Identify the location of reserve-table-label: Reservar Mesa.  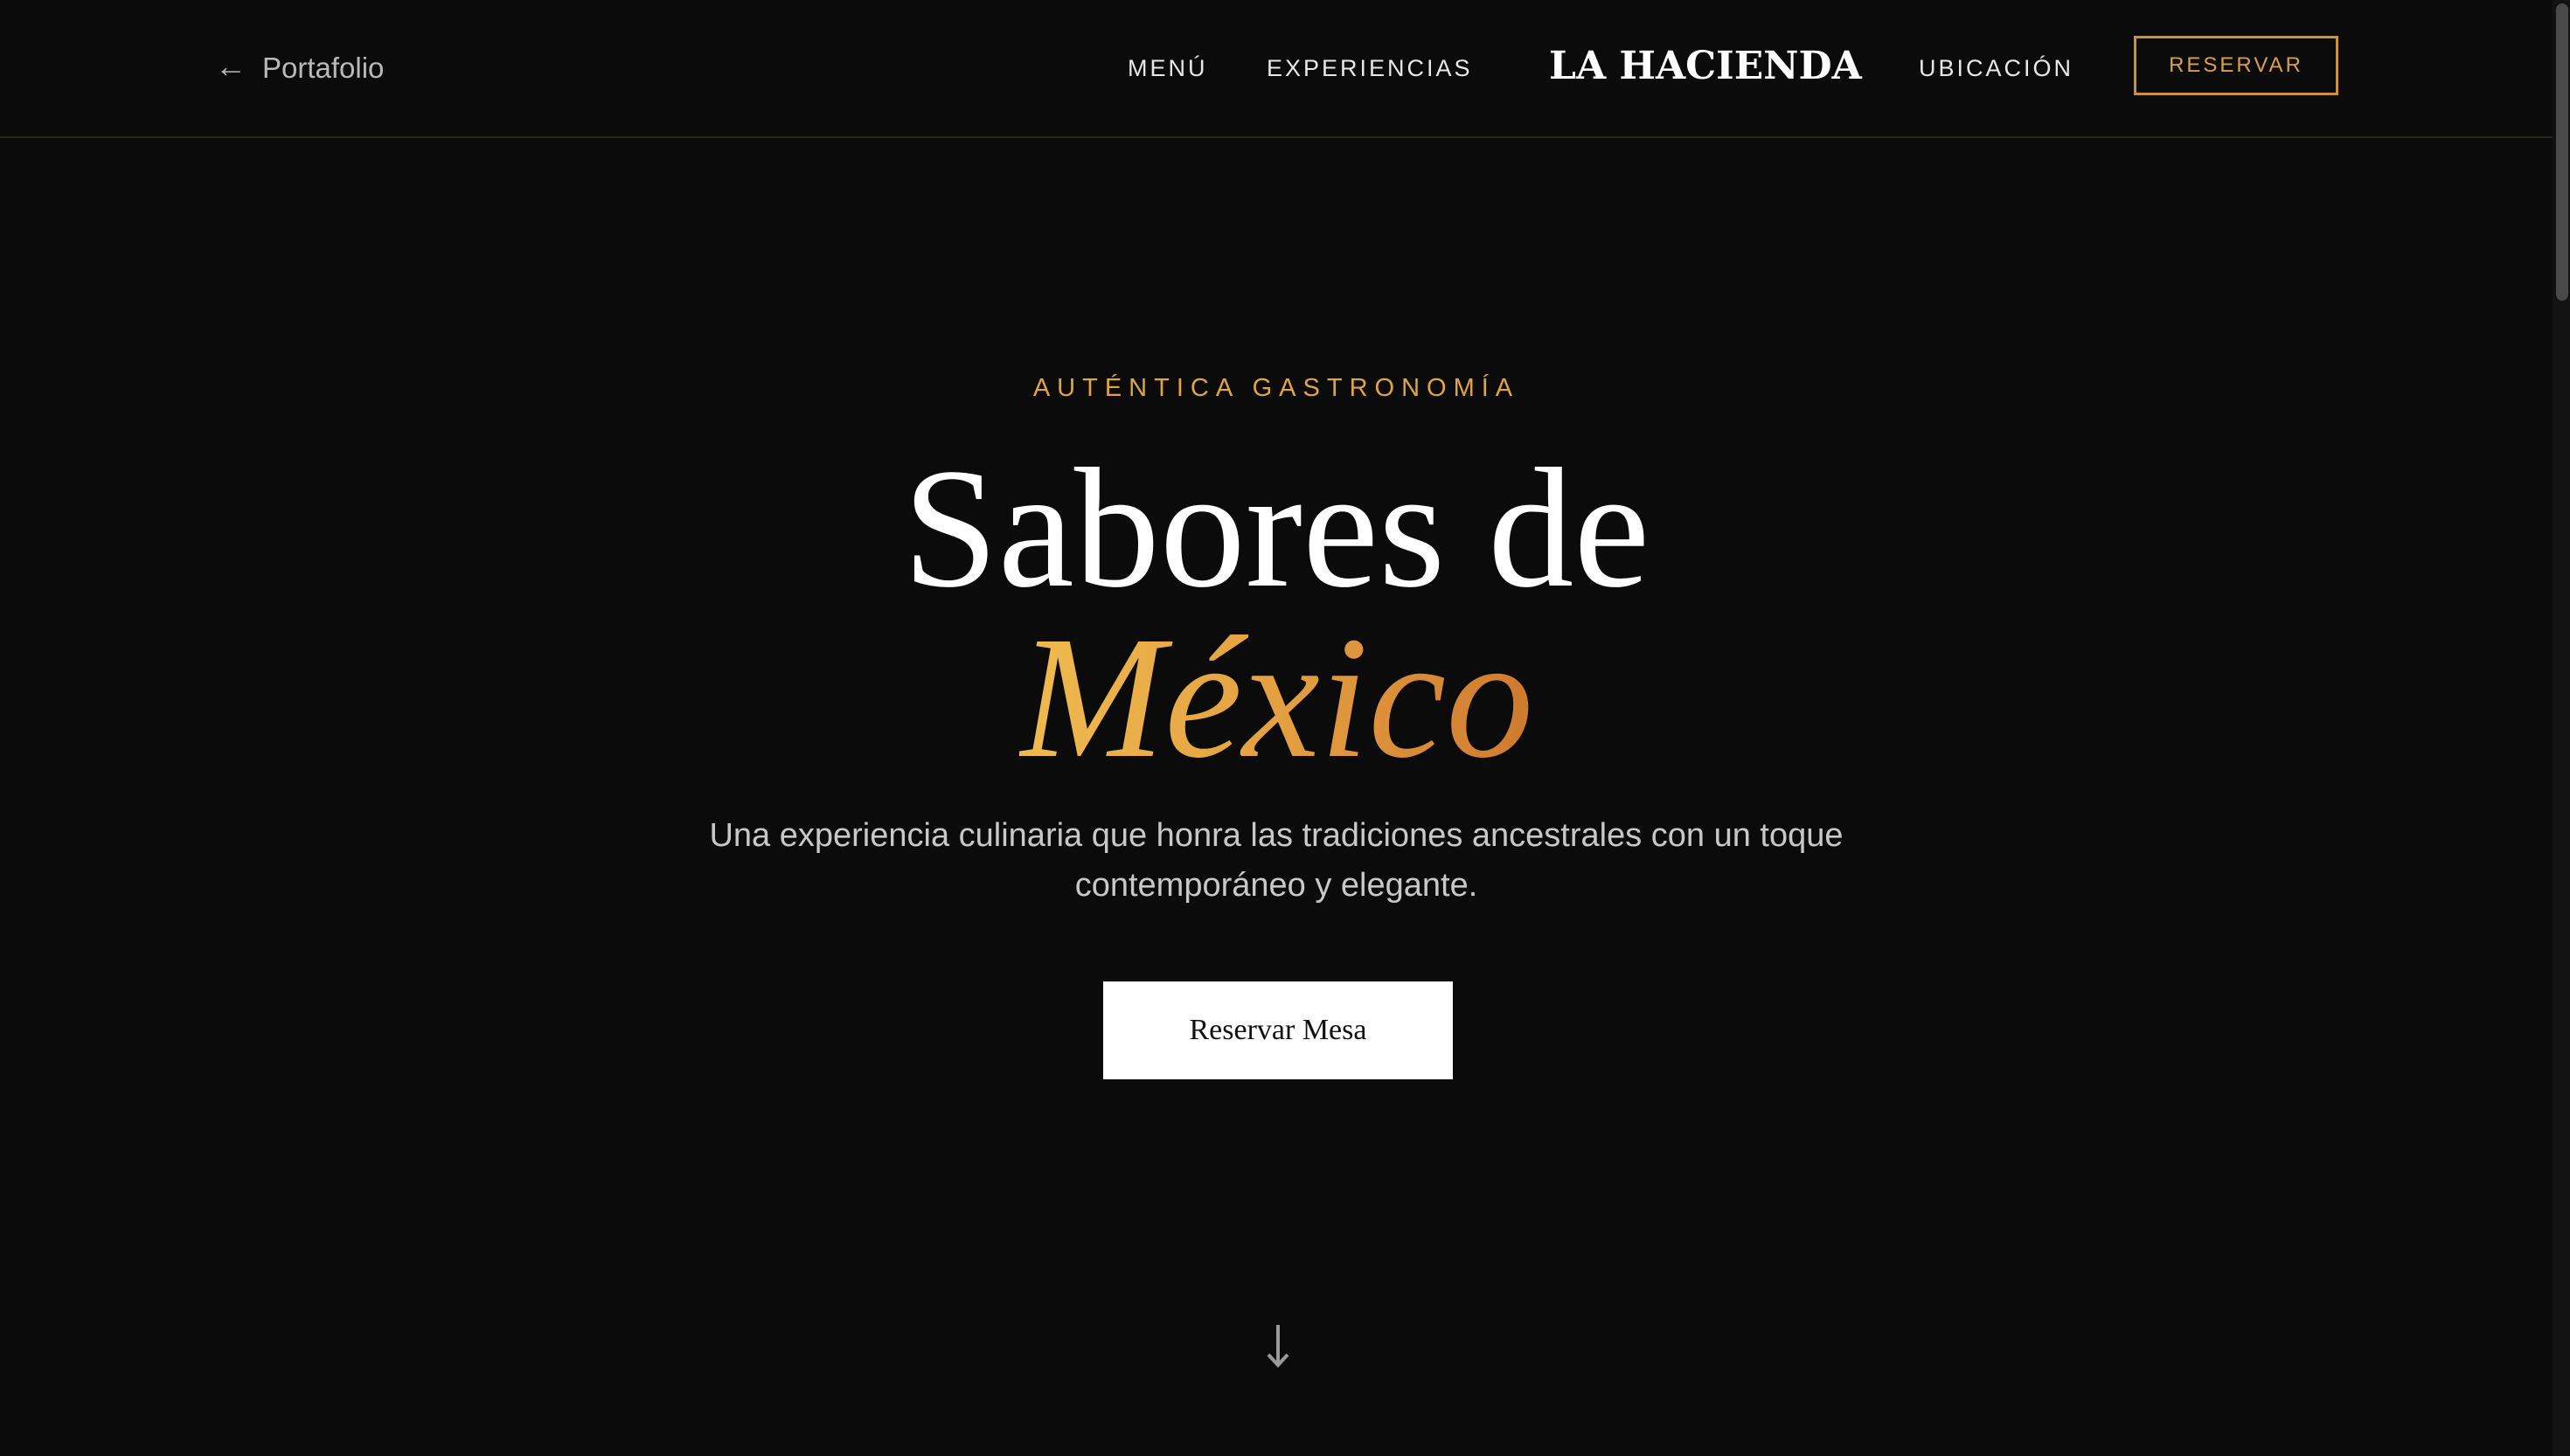
(1278, 1030).